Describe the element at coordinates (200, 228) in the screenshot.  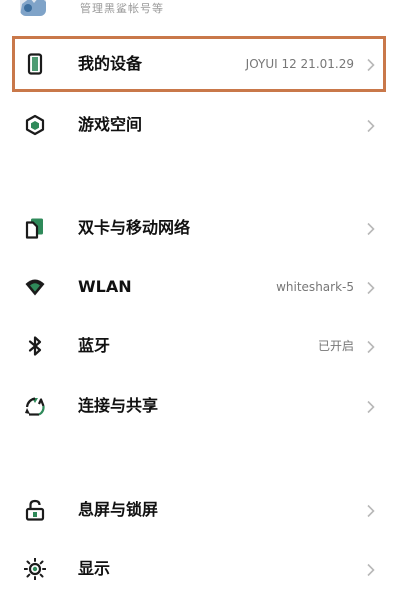
I see `settings-item-dual-sim: 双卡与移动网络` at that location.